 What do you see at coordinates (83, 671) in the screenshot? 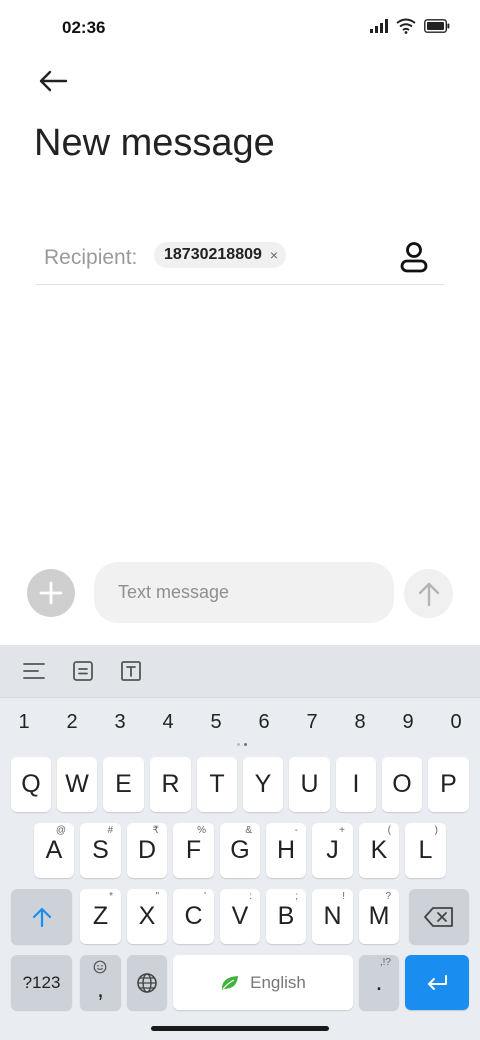
I see `clipboard-button` at bounding box center [83, 671].